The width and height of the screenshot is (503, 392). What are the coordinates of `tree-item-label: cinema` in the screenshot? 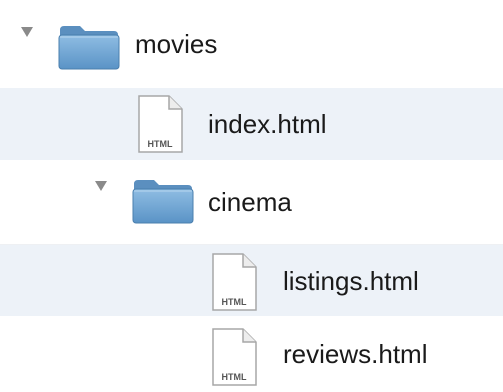 It's located at (250, 202).